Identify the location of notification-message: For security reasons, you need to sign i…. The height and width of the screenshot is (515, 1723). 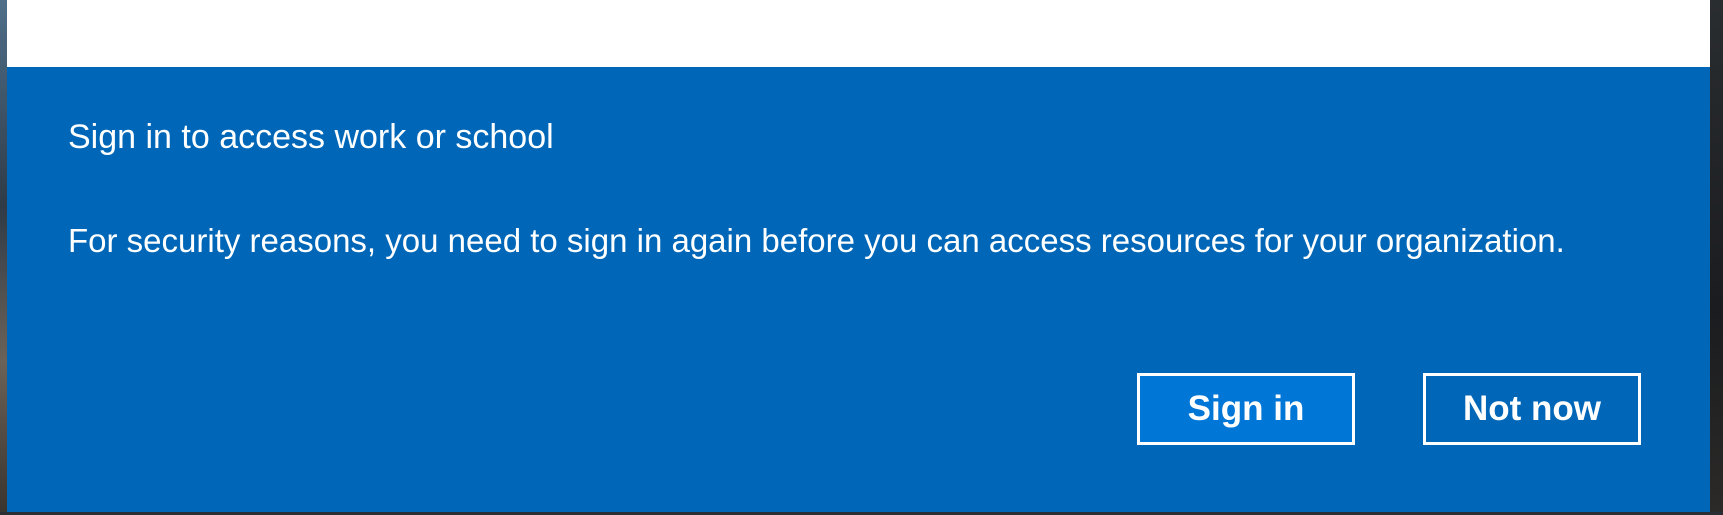
(816, 240).